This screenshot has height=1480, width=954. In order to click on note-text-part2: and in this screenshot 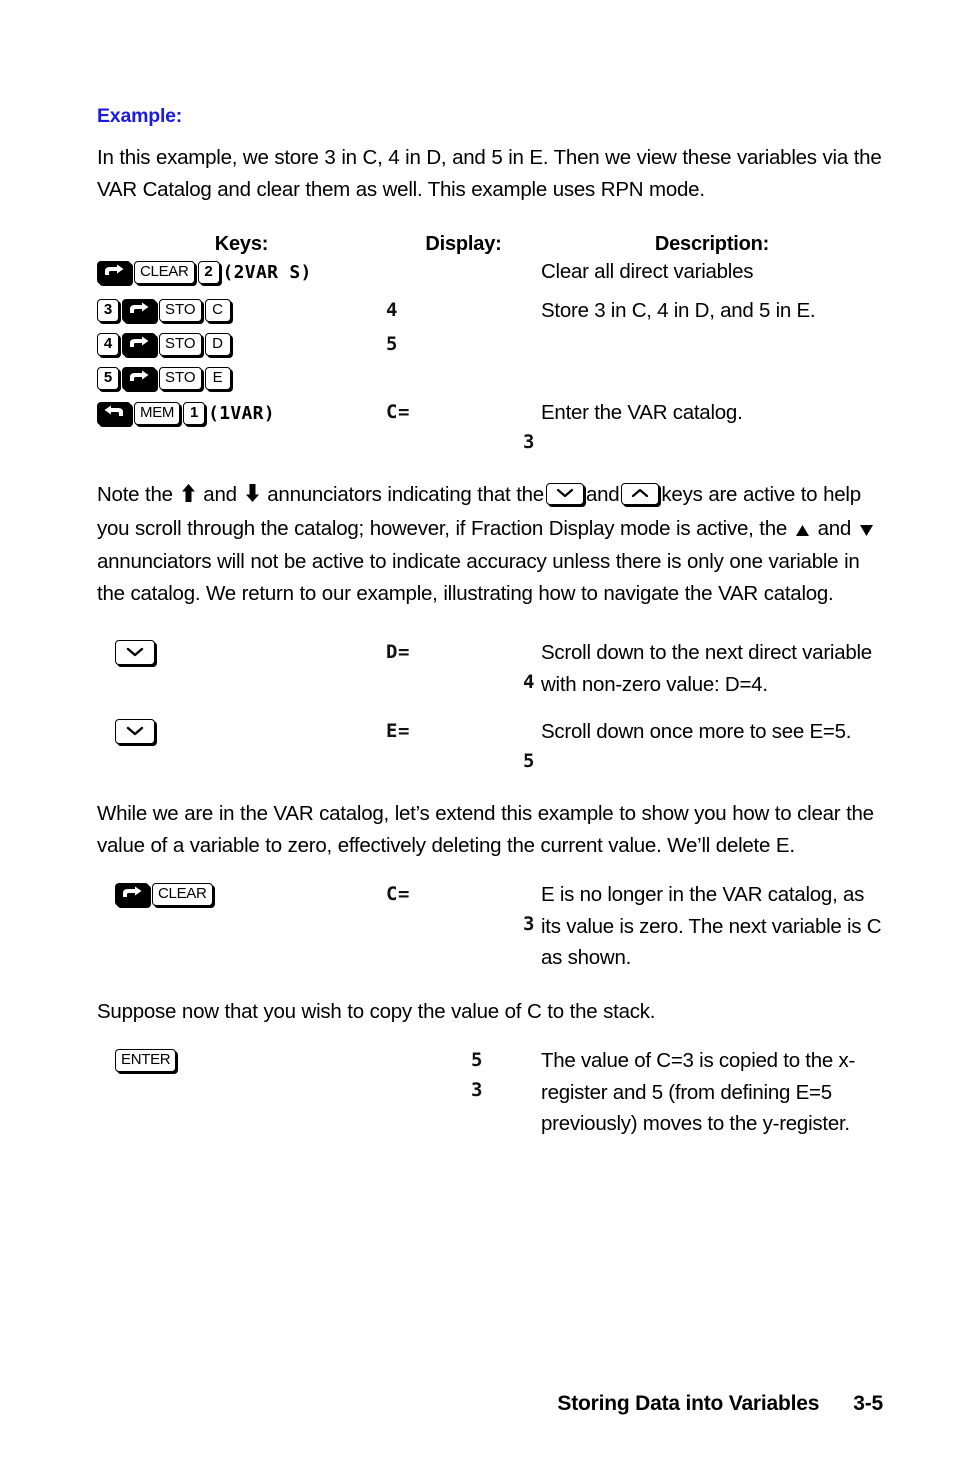, I will do `click(220, 494)`.